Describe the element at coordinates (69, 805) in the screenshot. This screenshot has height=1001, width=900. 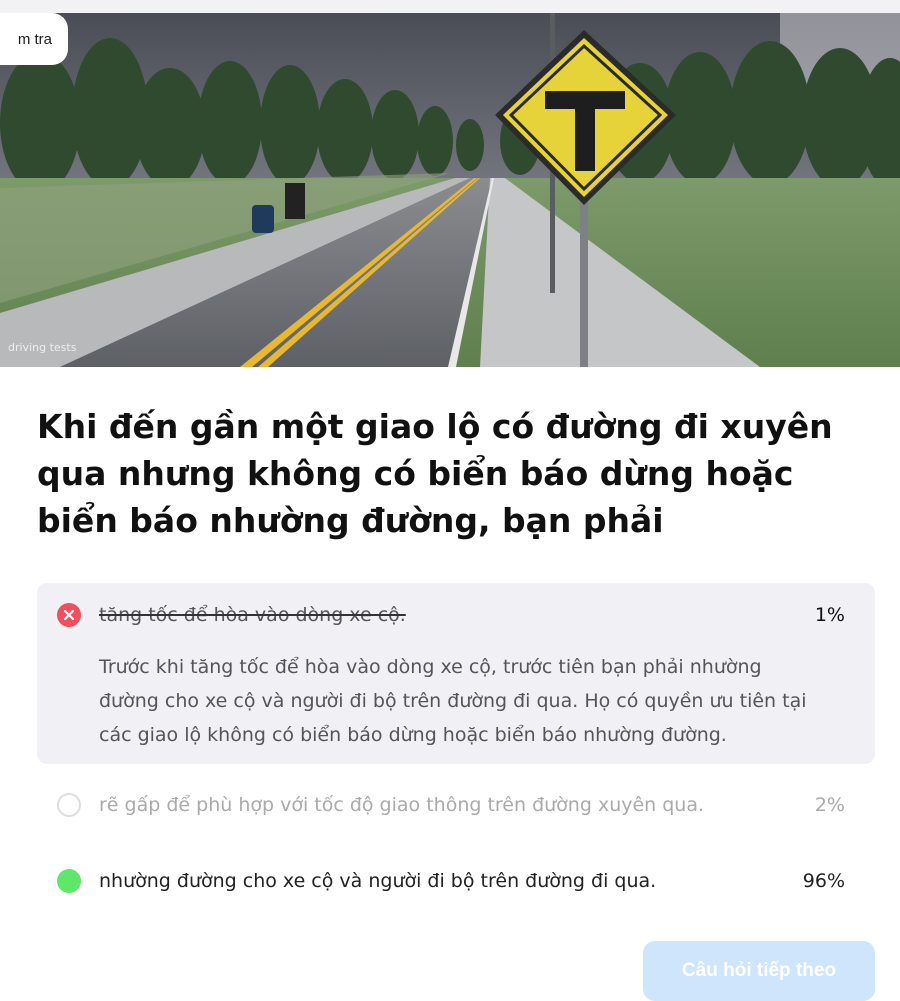
I see `radio-empty-icon` at that location.